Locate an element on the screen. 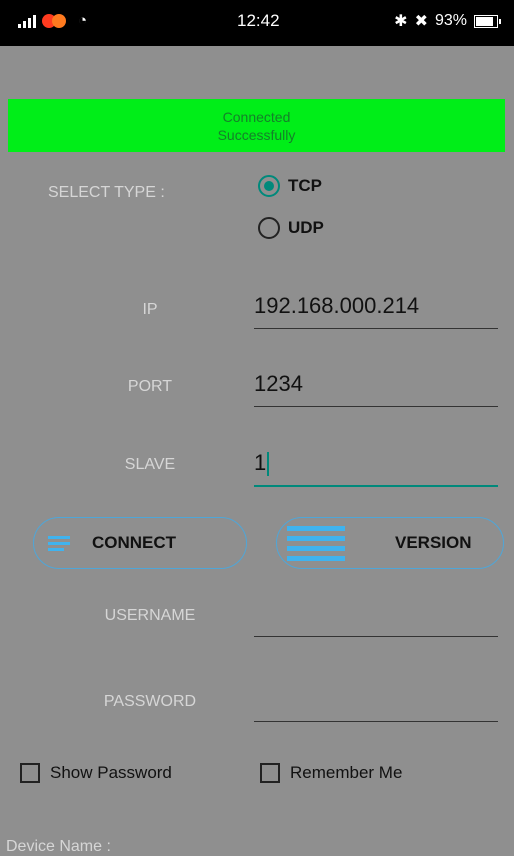  radio-checked-icon is located at coordinates (269, 186).